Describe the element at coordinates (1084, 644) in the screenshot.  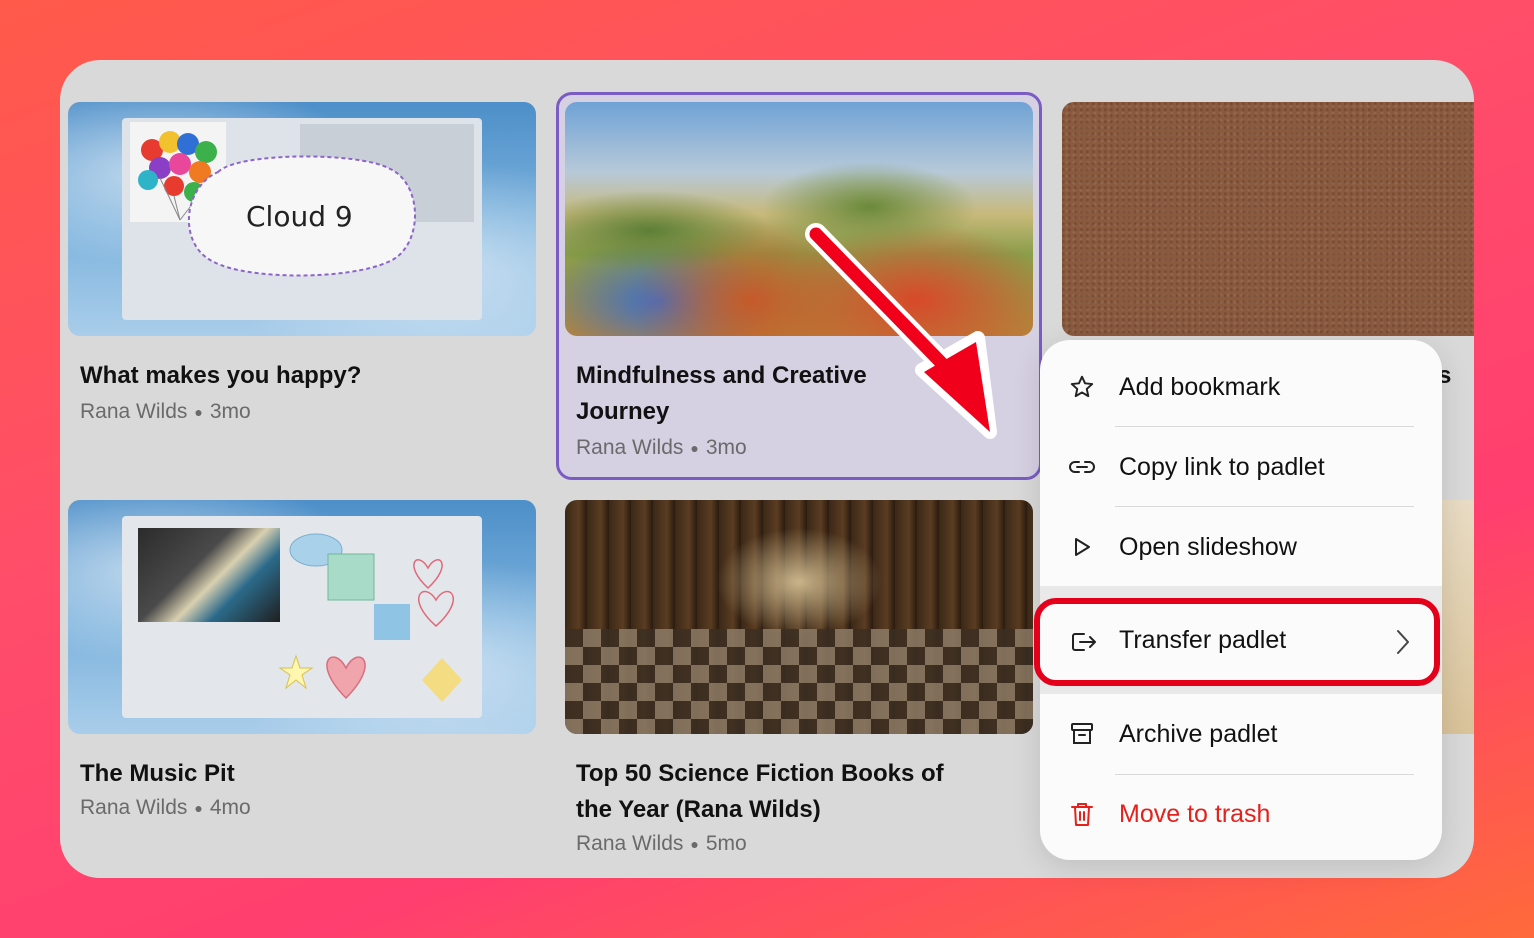
I see `transfer-icon` at that location.